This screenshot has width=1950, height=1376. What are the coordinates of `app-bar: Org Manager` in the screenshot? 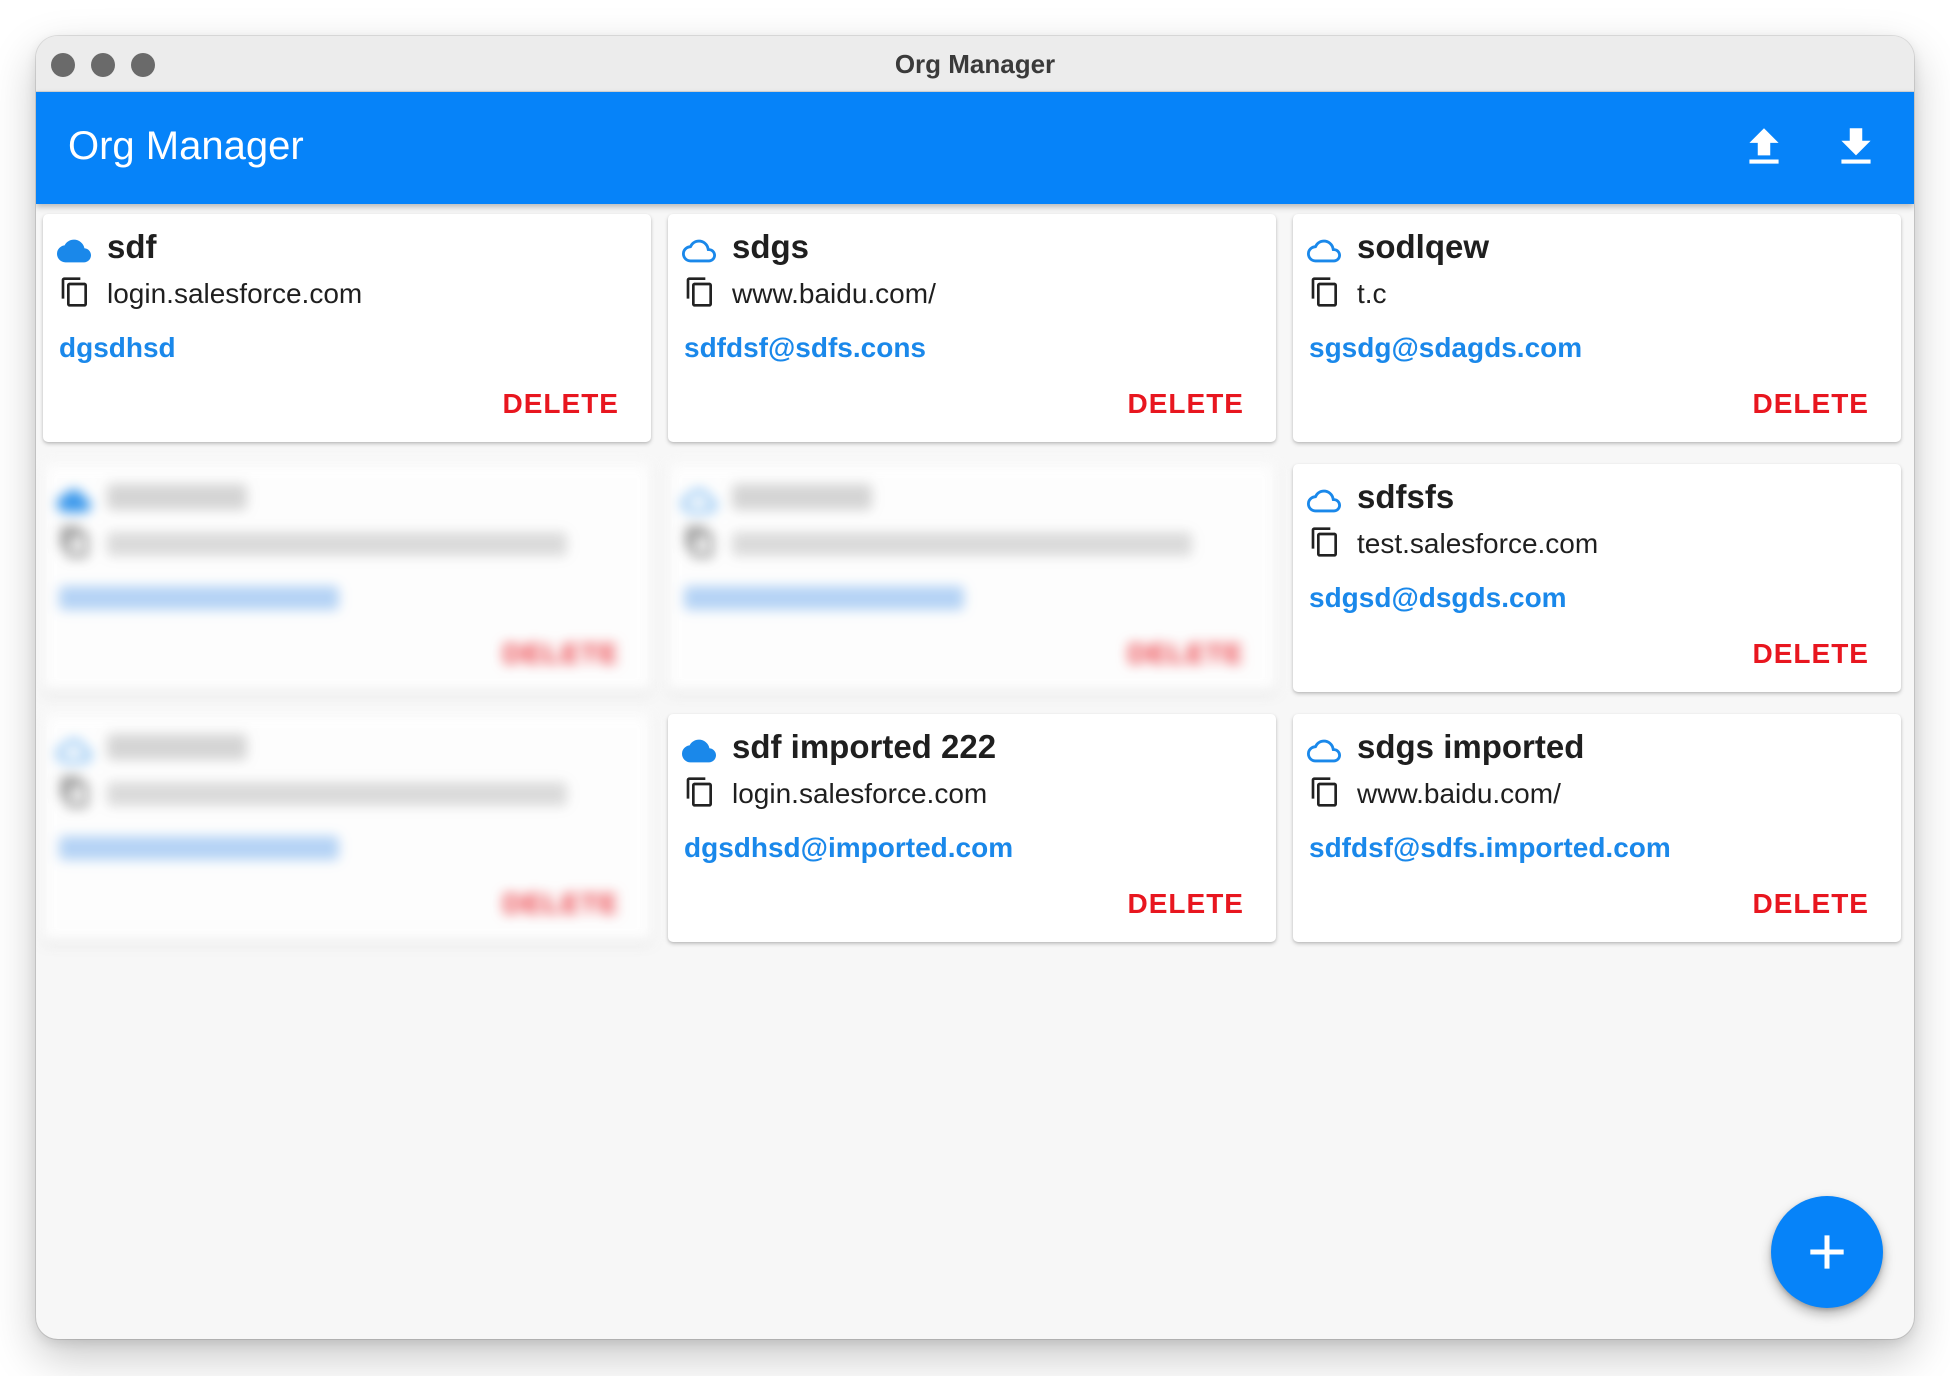 It's located at (975, 148).